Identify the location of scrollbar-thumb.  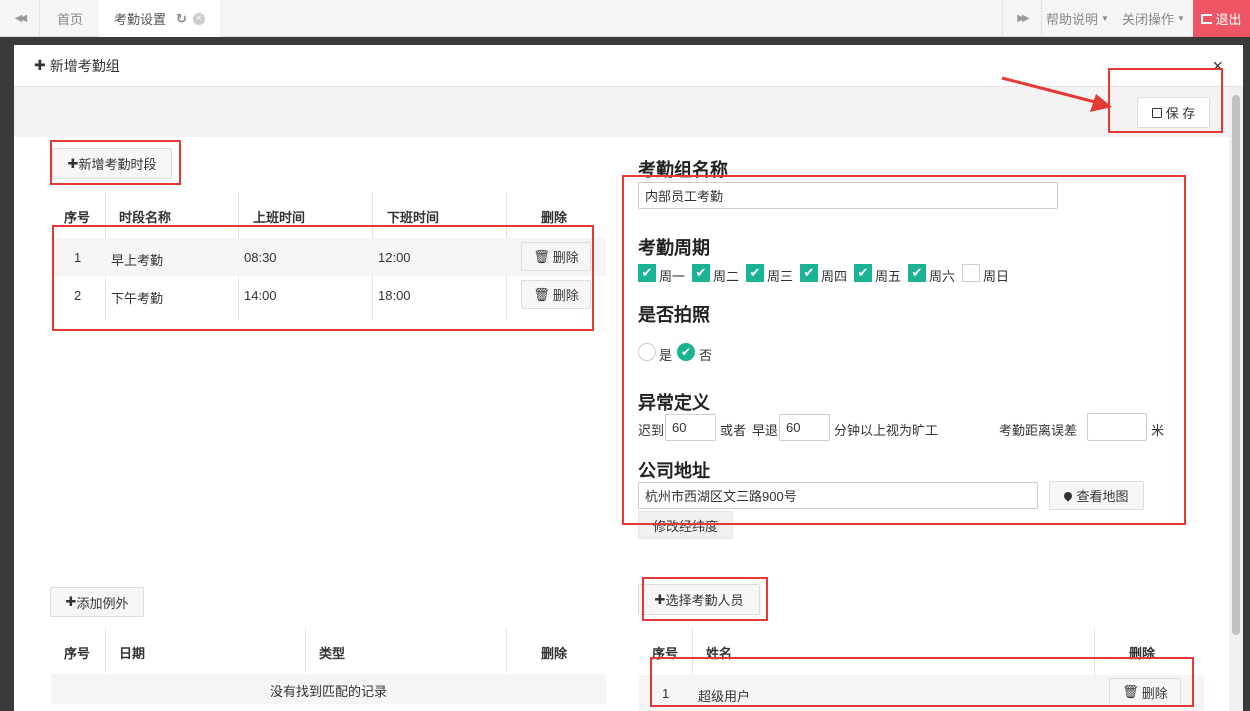
(1236, 365).